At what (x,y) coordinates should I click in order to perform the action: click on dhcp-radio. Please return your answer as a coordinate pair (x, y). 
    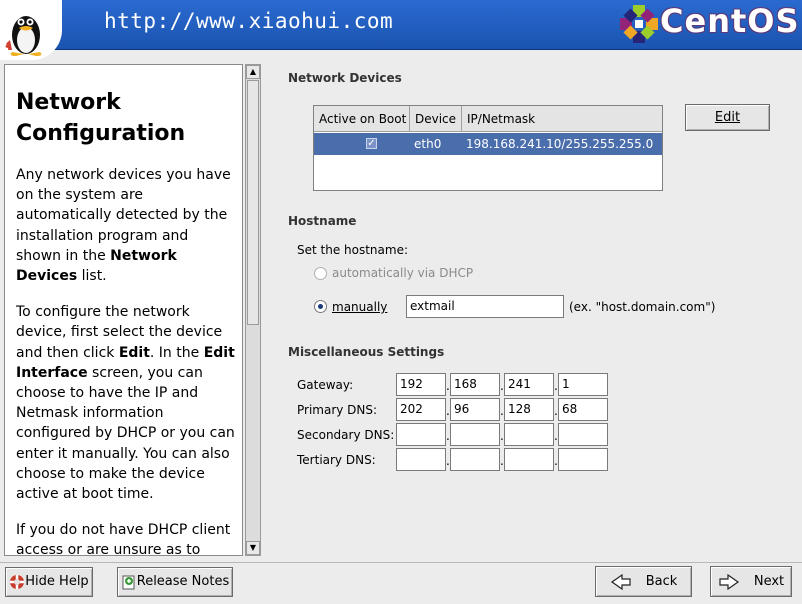
    Looking at the image, I should click on (320, 273).